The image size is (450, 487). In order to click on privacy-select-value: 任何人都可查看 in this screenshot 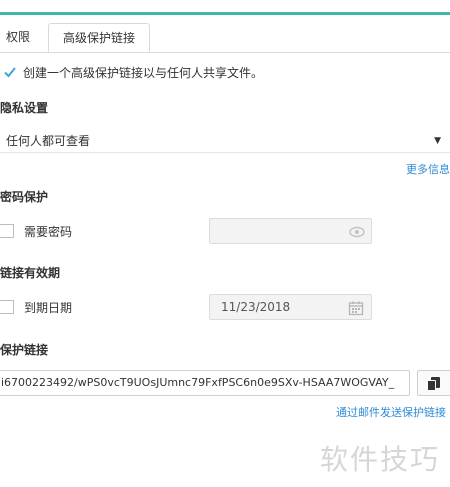, I will do `click(48, 141)`.